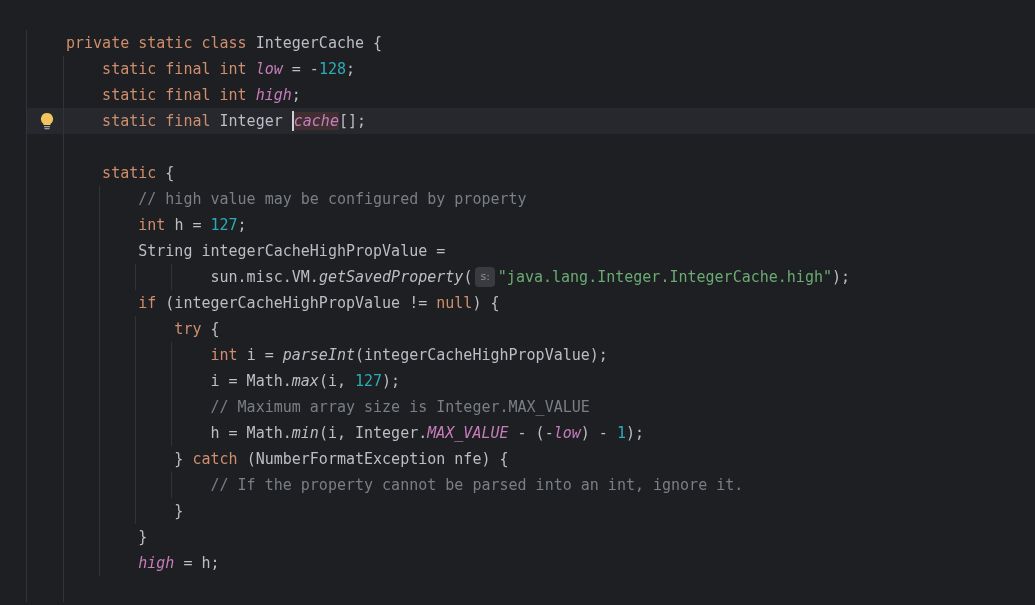 This screenshot has width=1035, height=605. Describe the element at coordinates (291, 251) in the screenshot. I see `code-text: String integerCacheHighPropValue =` at that location.